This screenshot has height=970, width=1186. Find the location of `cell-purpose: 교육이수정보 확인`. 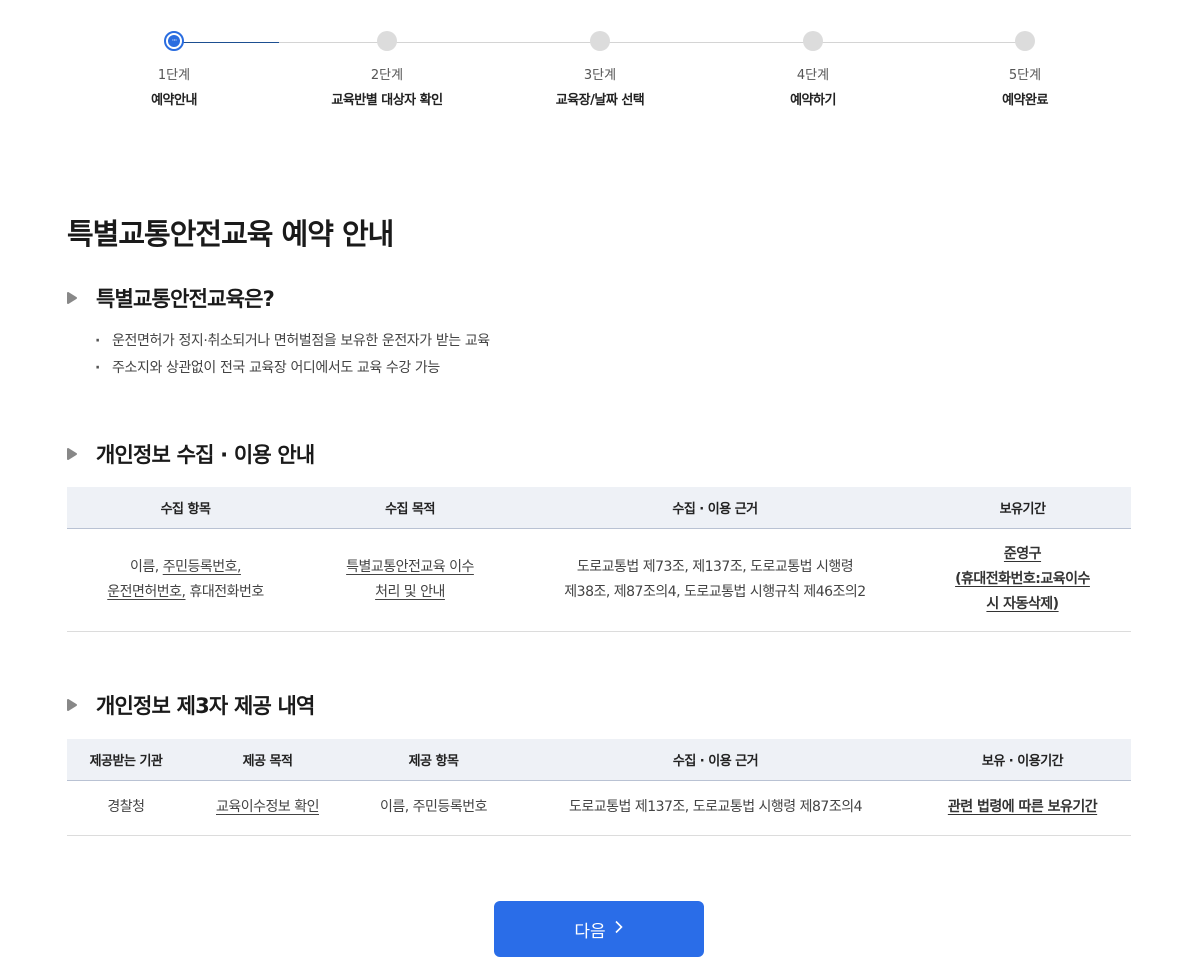

cell-purpose: 교육이수정보 확인 is located at coordinates (267, 808).